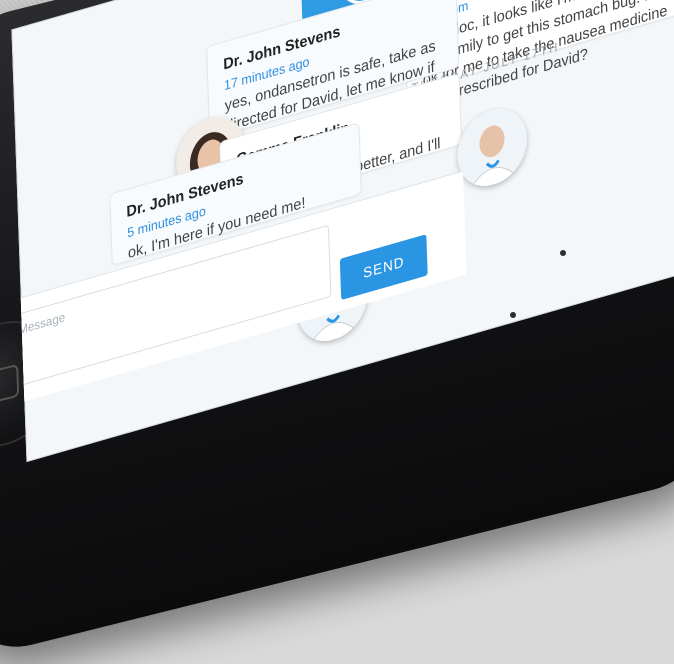 This screenshot has height=664, width=674. Describe the element at coordinates (492, 147) in the screenshot. I see `avatar-doctor` at that location.